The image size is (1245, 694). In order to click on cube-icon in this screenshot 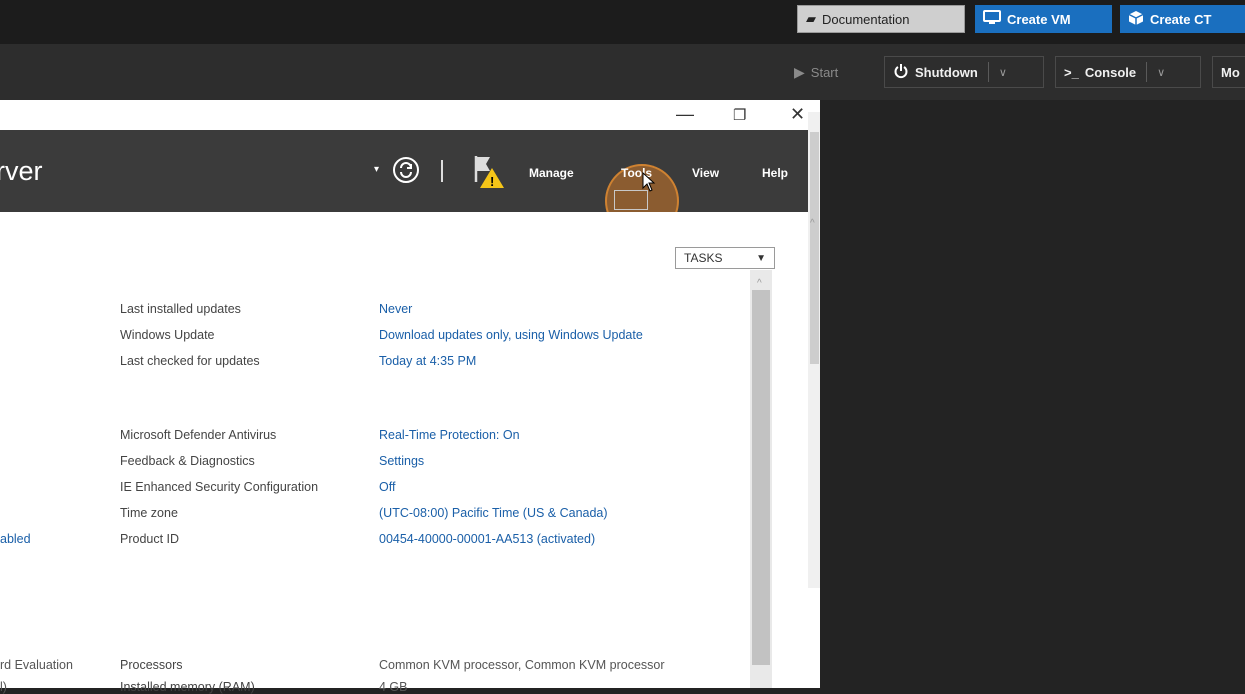, I will do `click(1136, 19)`.